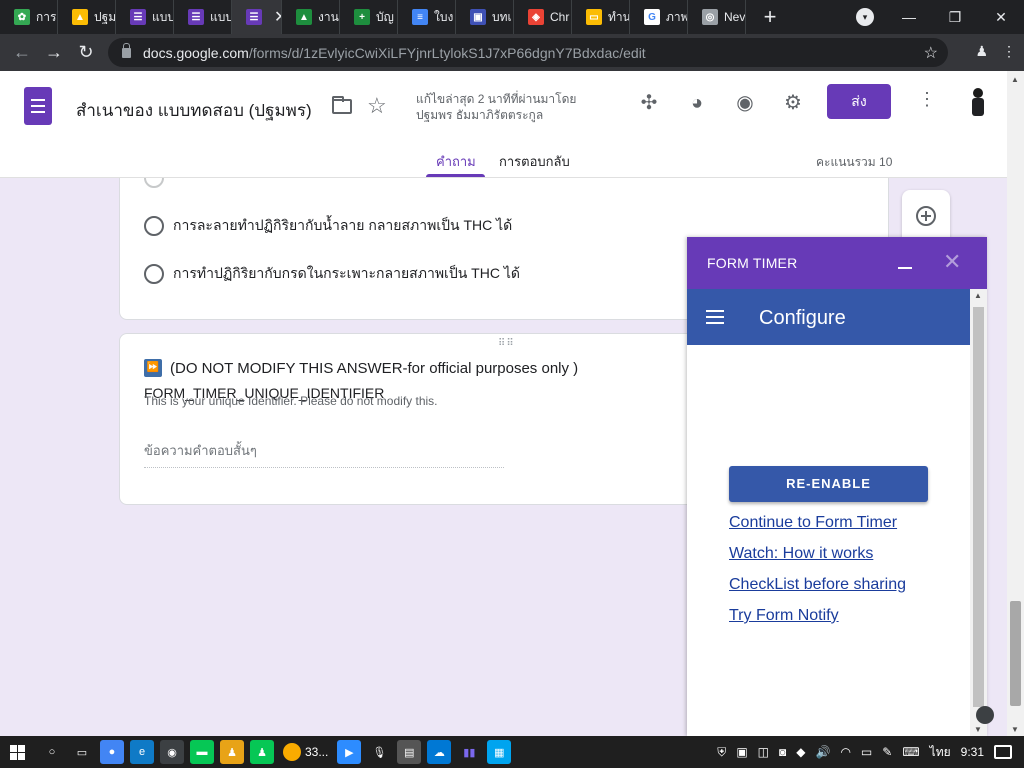 The image size is (1024, 768). Describe the element at coordinates (770, 17) in the screenshot. I see `new-tab-button: +` at that location.